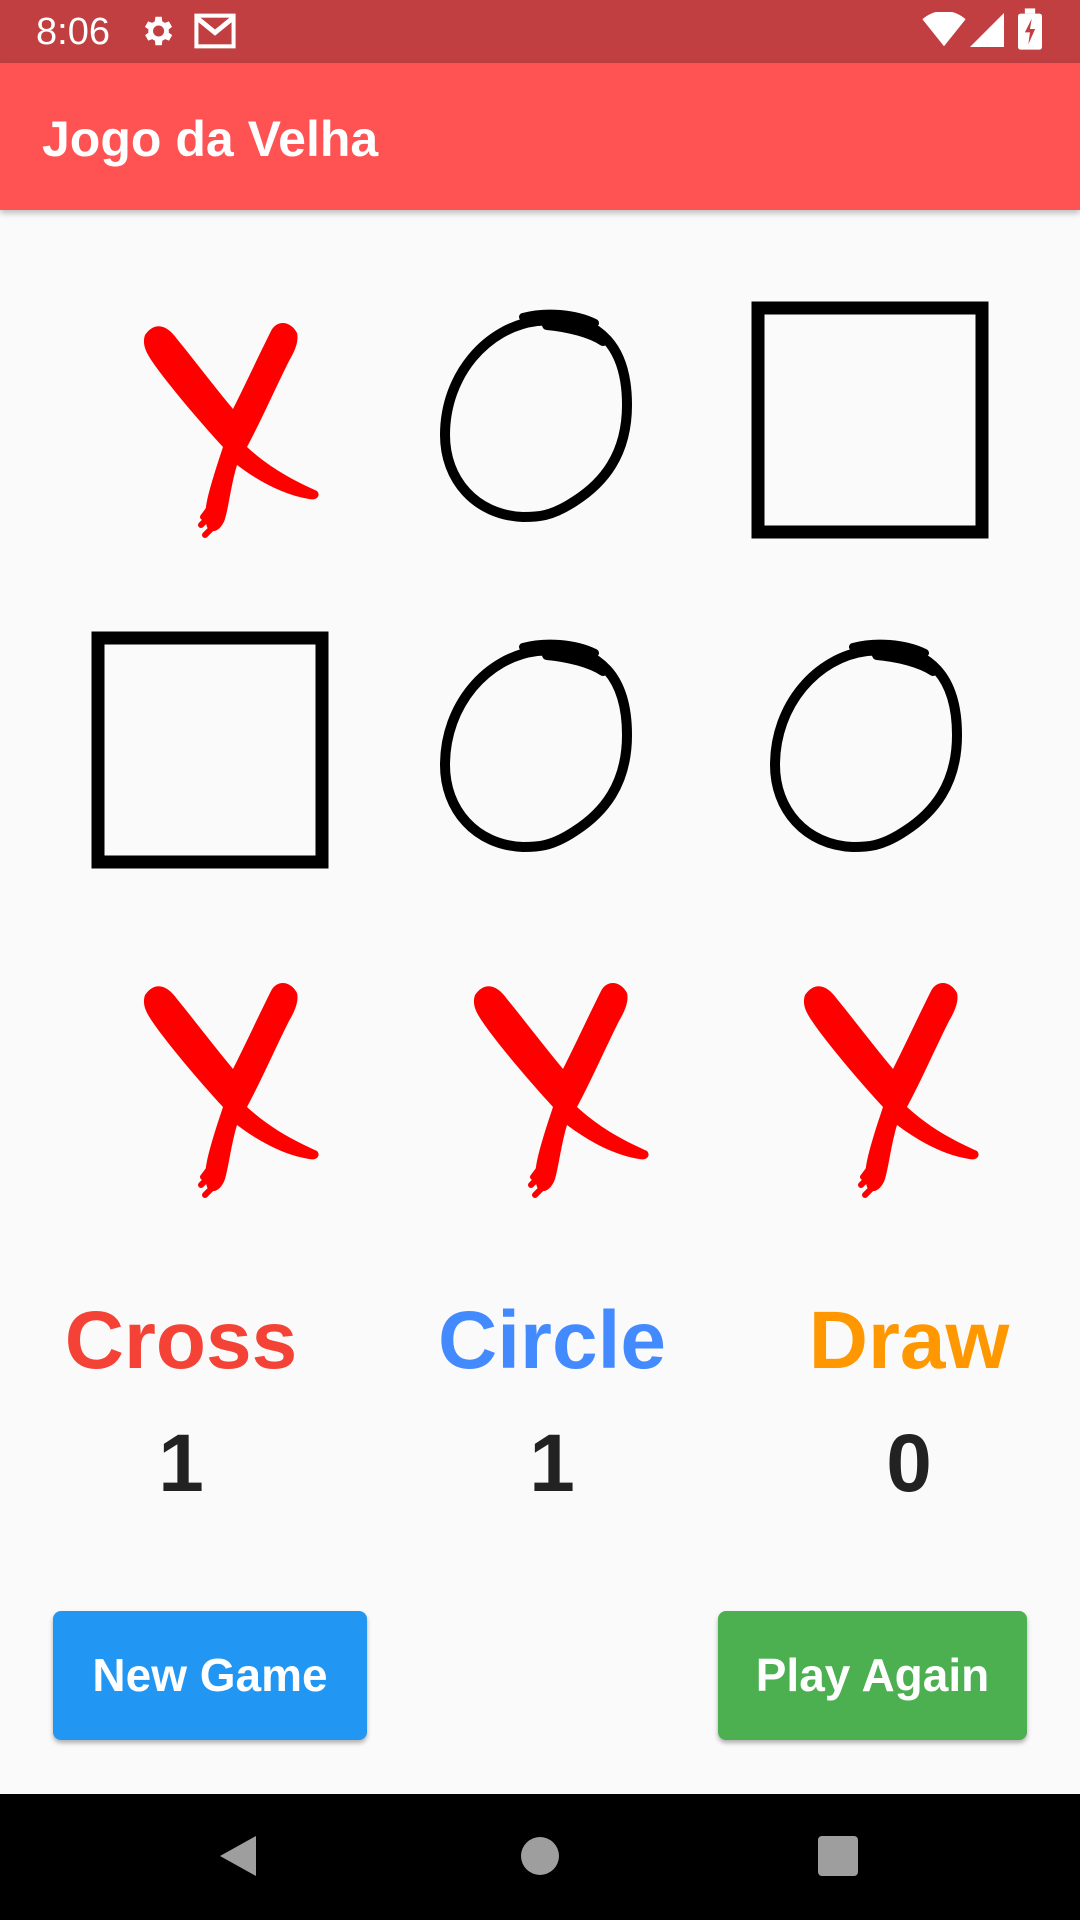 The height and width of the screenshot is (1920, 1080). I want to click on circle-score-label: Circle, so click(552, 1340).